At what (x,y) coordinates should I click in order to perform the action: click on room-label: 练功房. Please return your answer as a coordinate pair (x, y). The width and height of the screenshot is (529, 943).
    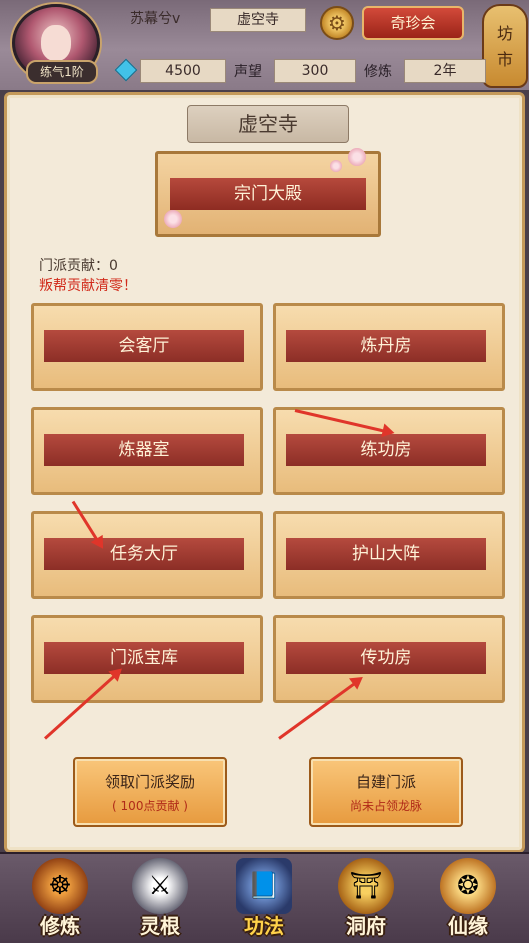
    Looking at the image, I should click on (386, 450).